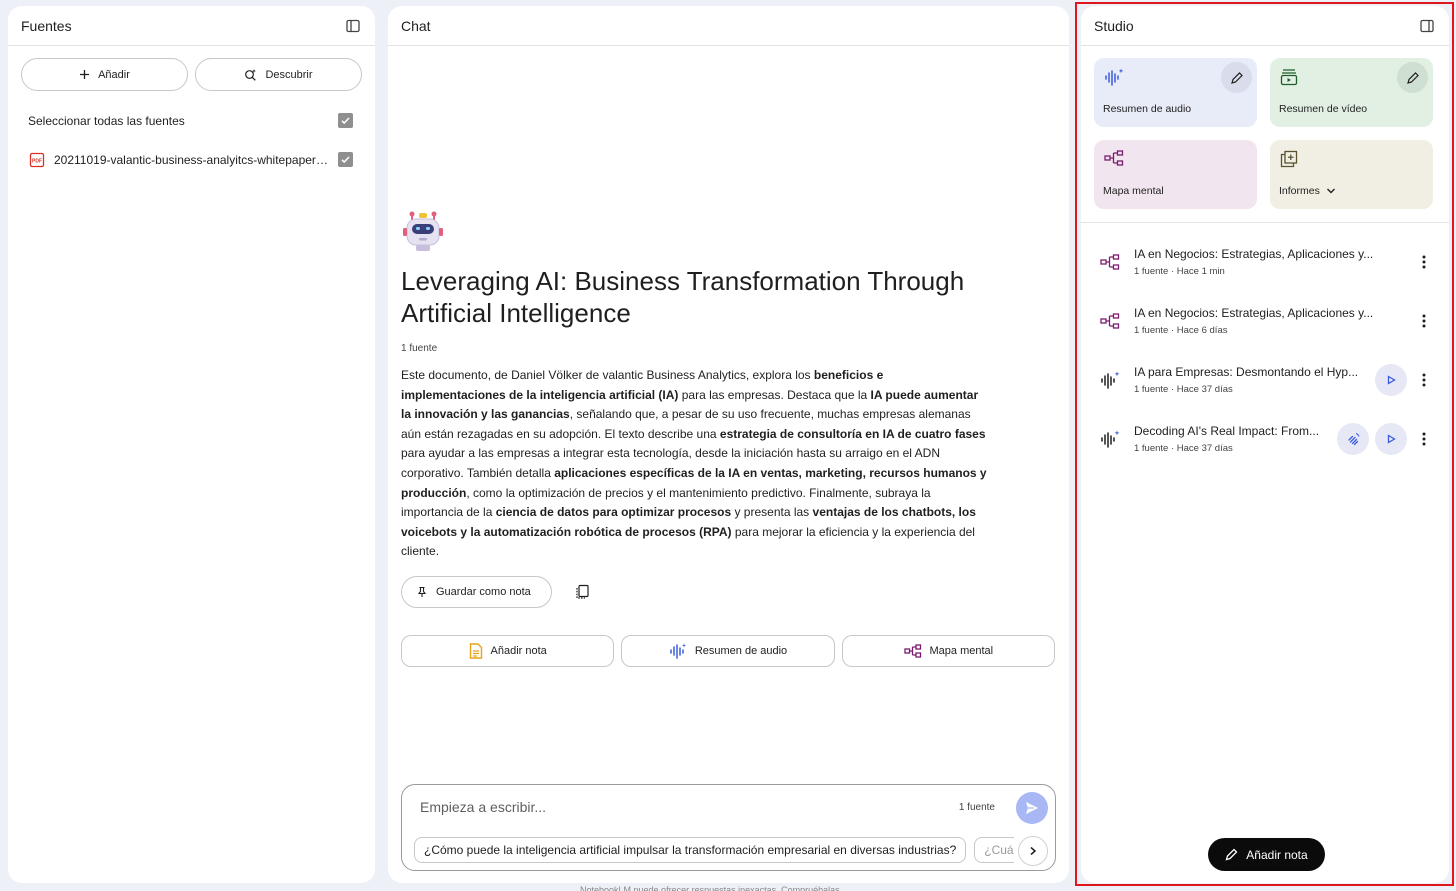  I want to click on chat-title: Chat, so click(416, 25).